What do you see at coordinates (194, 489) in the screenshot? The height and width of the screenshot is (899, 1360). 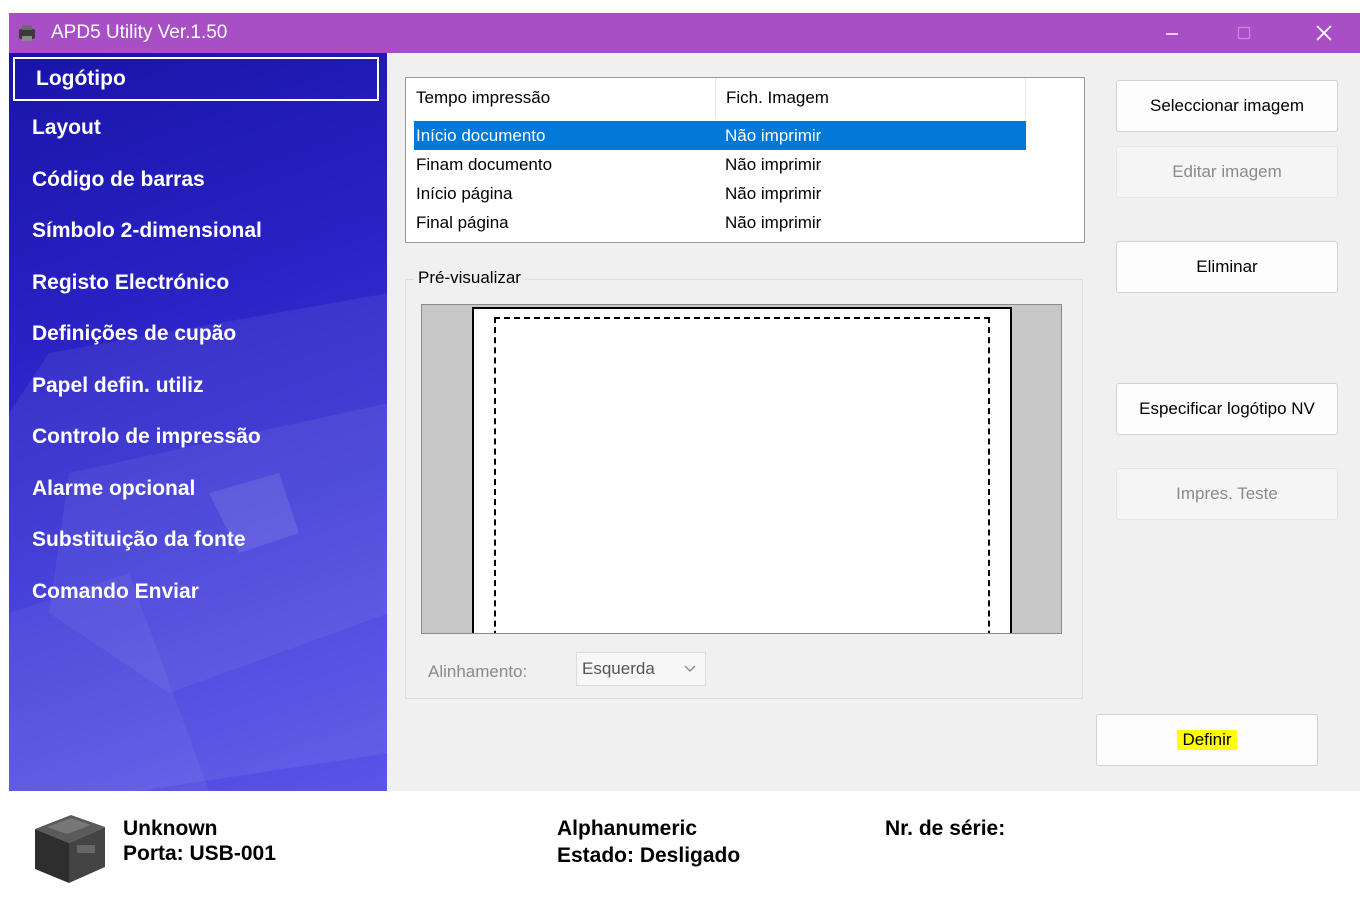 I see `sidebar-item-alarme-opcional: Alarme opcional` at bounding box center [194, 489].